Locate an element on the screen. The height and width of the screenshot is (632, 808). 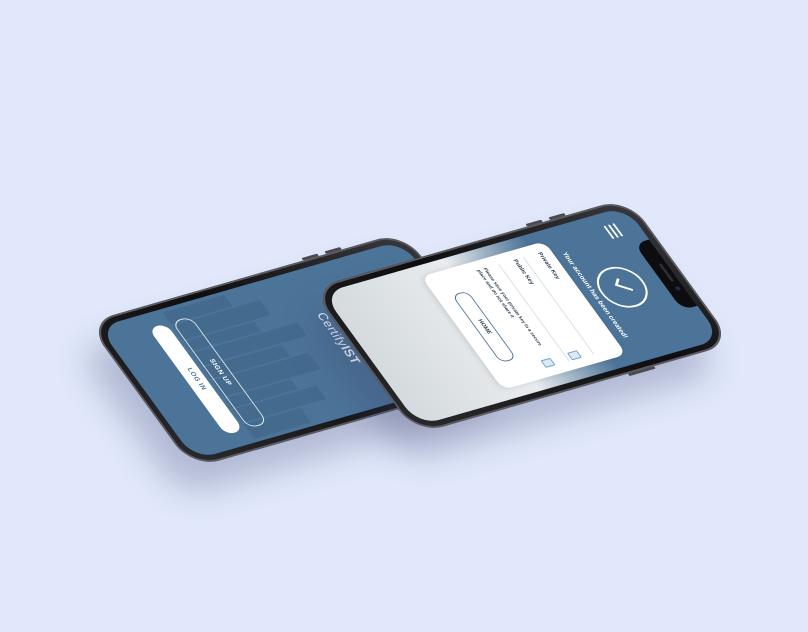
menu-icon is located at coordinates (613, 231).